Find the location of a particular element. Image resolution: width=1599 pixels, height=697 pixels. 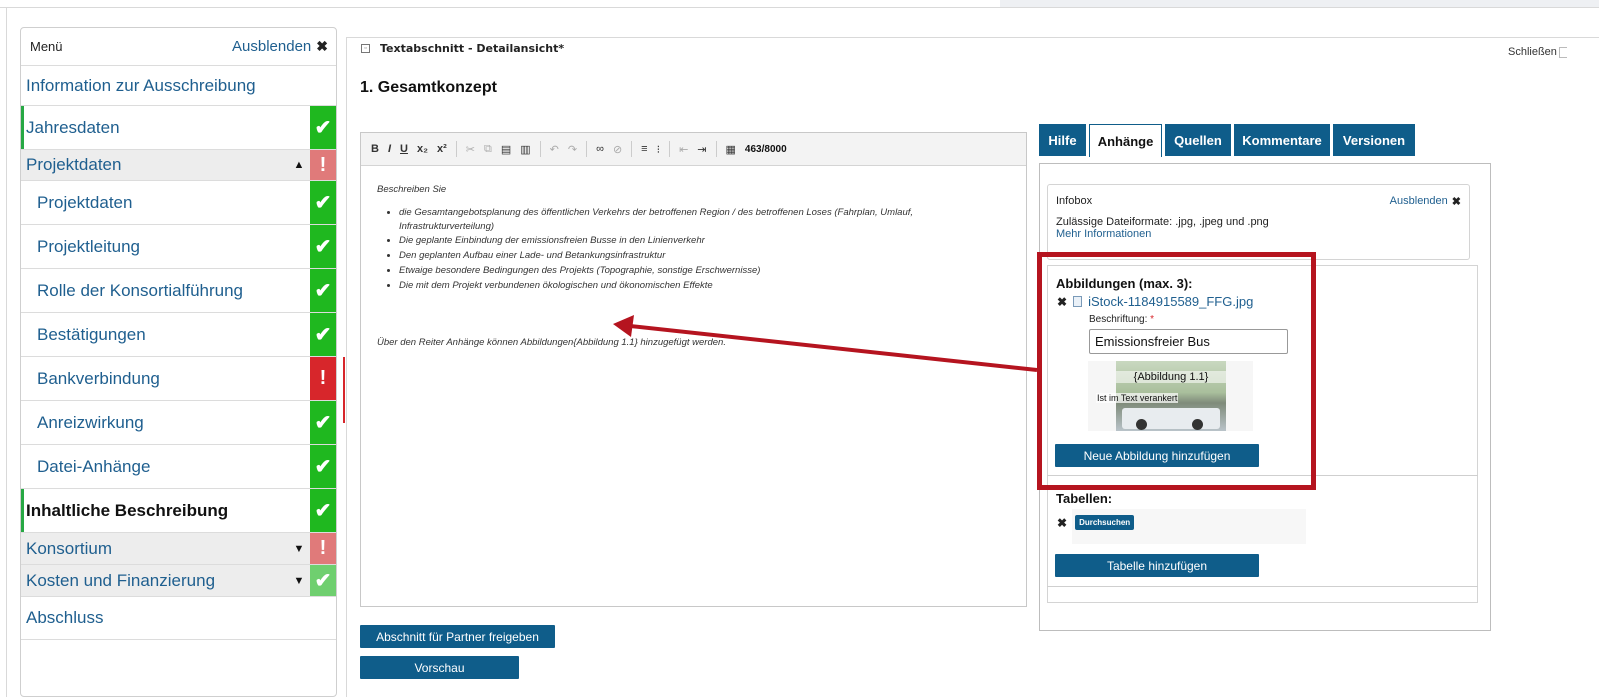

annotation-arrow is located at coordinates (825, 343).